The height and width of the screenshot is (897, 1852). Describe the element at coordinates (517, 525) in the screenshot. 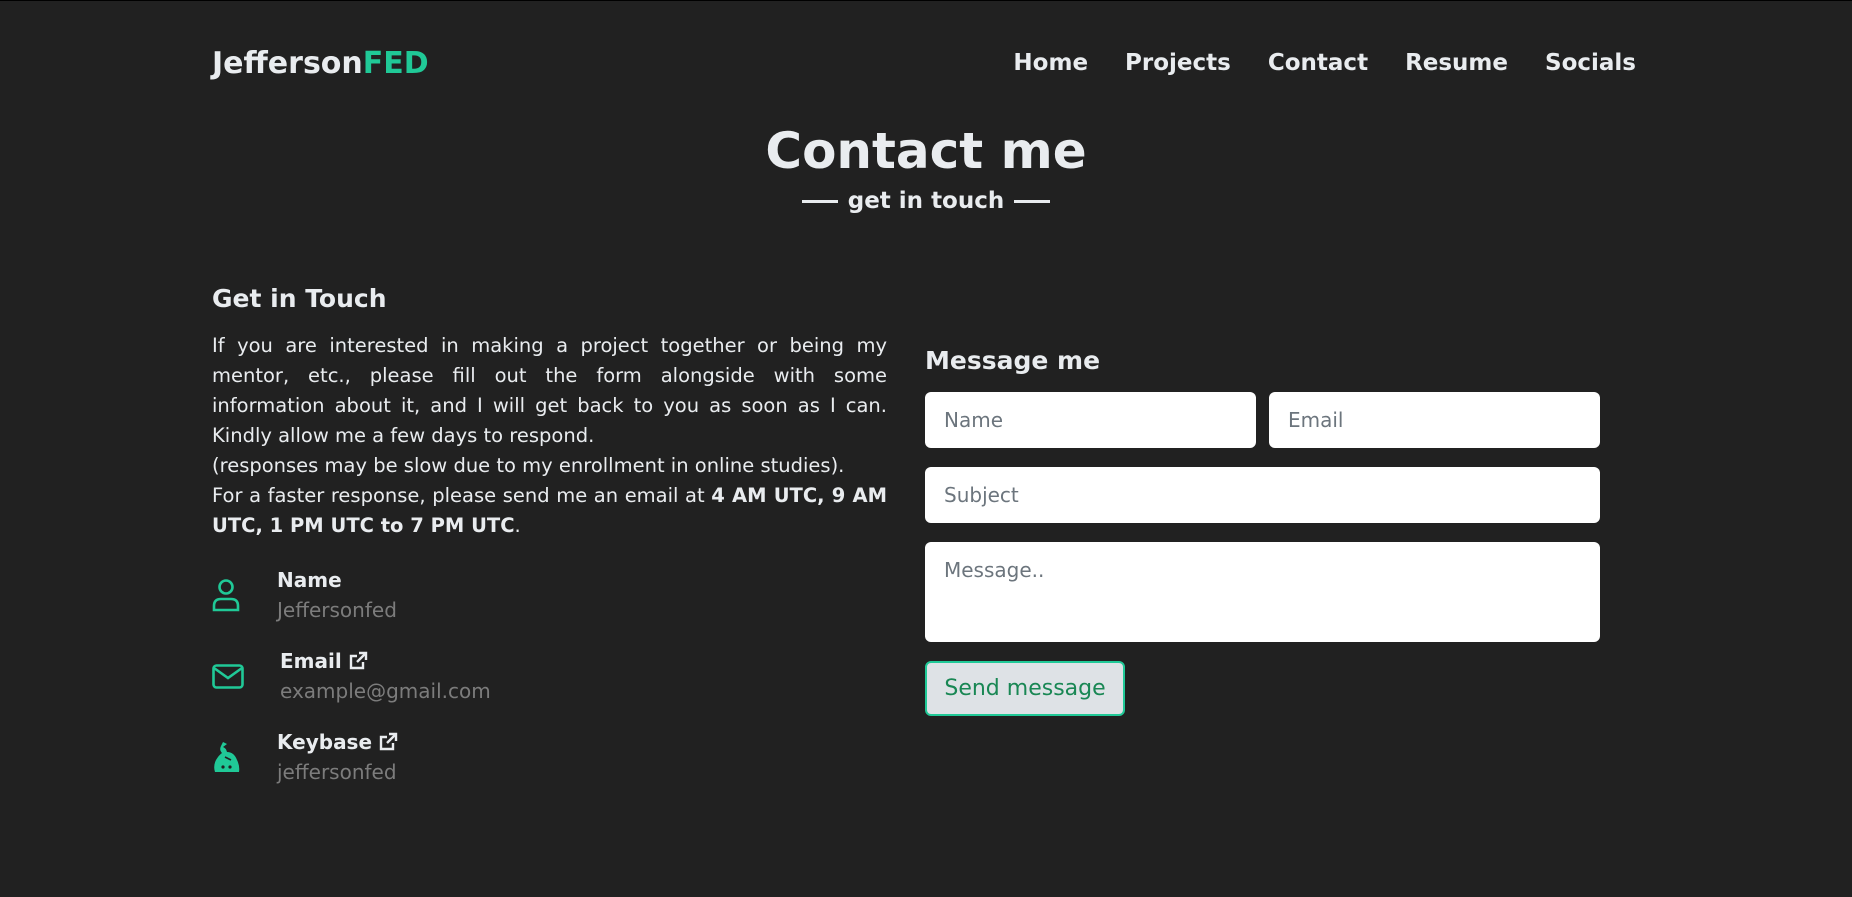

I see `about-text-end: .` at that location.